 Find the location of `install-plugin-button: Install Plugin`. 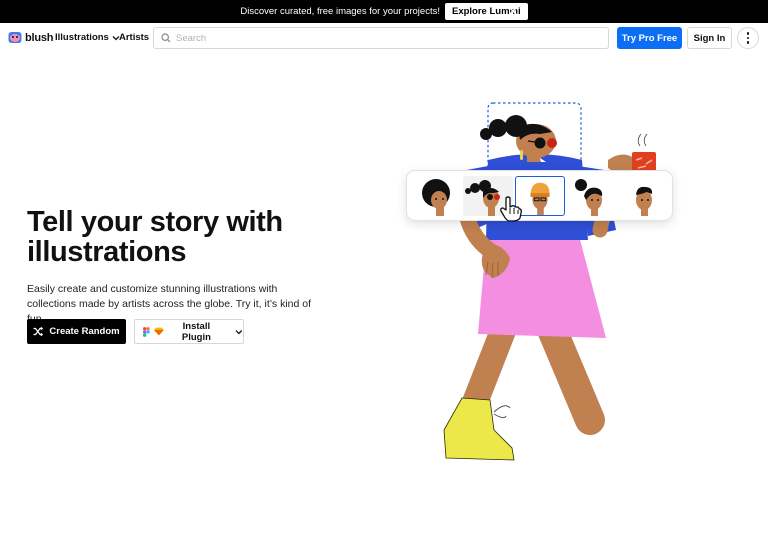

install-plugin-button: Install Plugin is located at coordinates (189, 331).